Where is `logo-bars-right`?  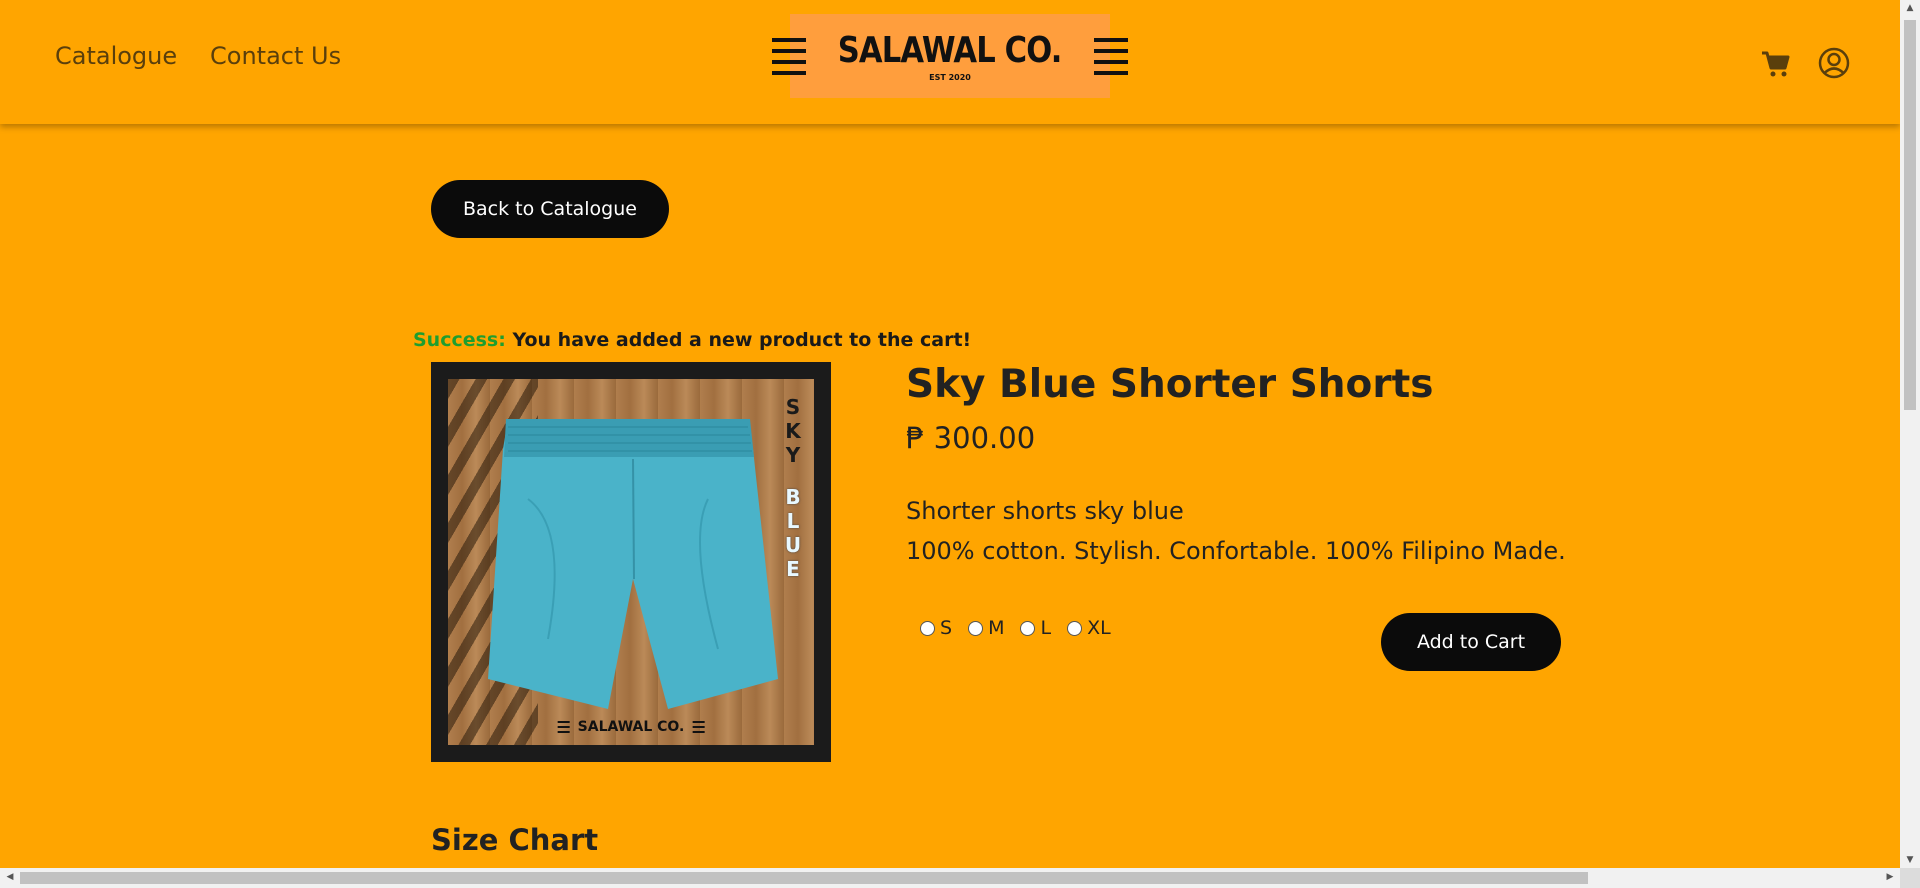
logo-bars-right is located at coordinates (1110, 56).